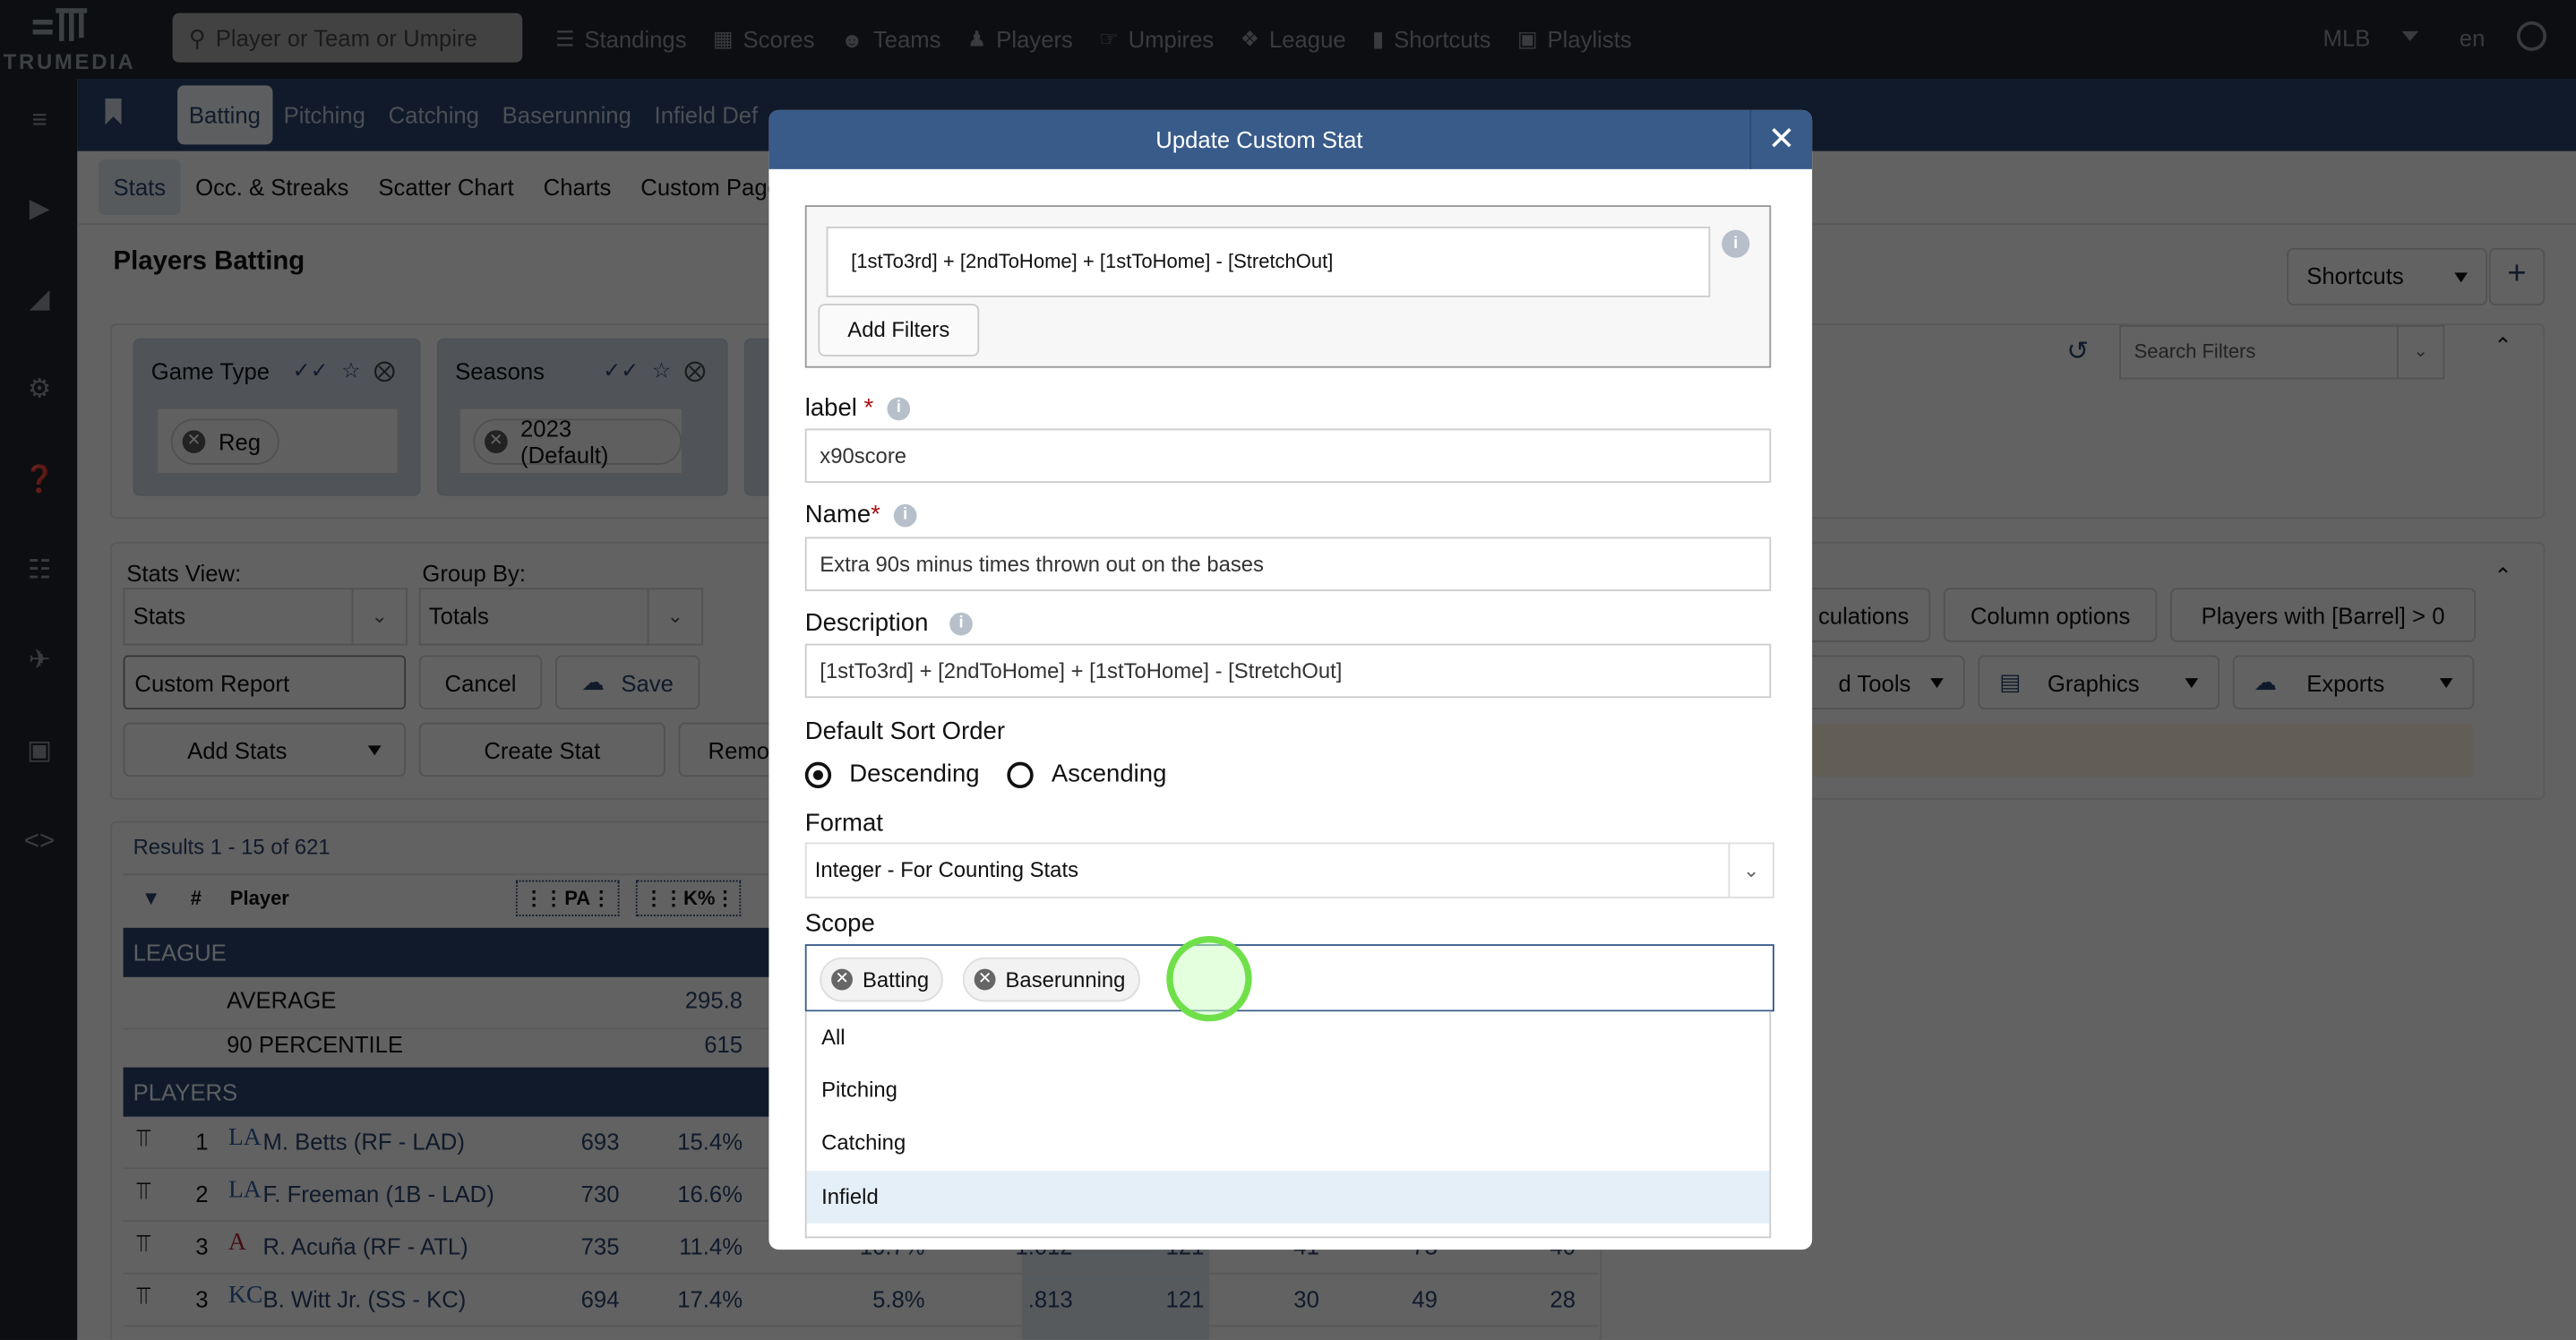  What do you see at coordinates (843, 823) in the screenshot?
I see `format-label: Format` at bounding box center [843, 823].